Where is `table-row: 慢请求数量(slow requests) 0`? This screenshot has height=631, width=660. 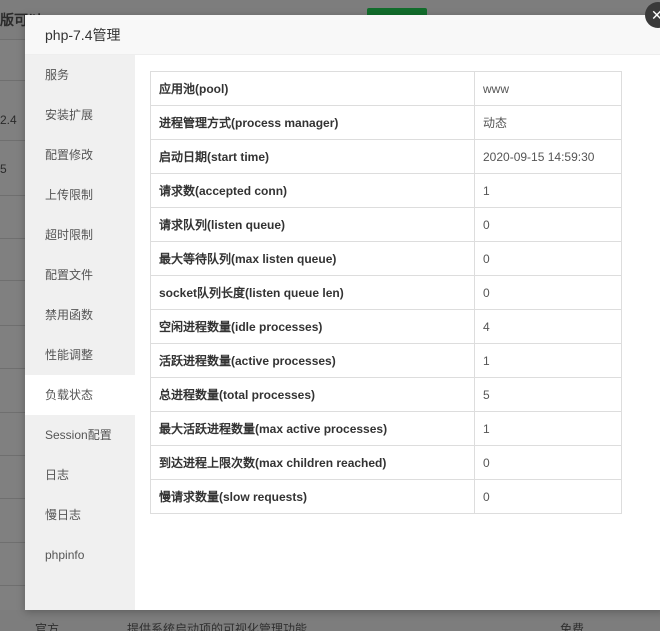
table-row: 慢请求数量(slow requests) 0 is located at coordinates (386, 496).